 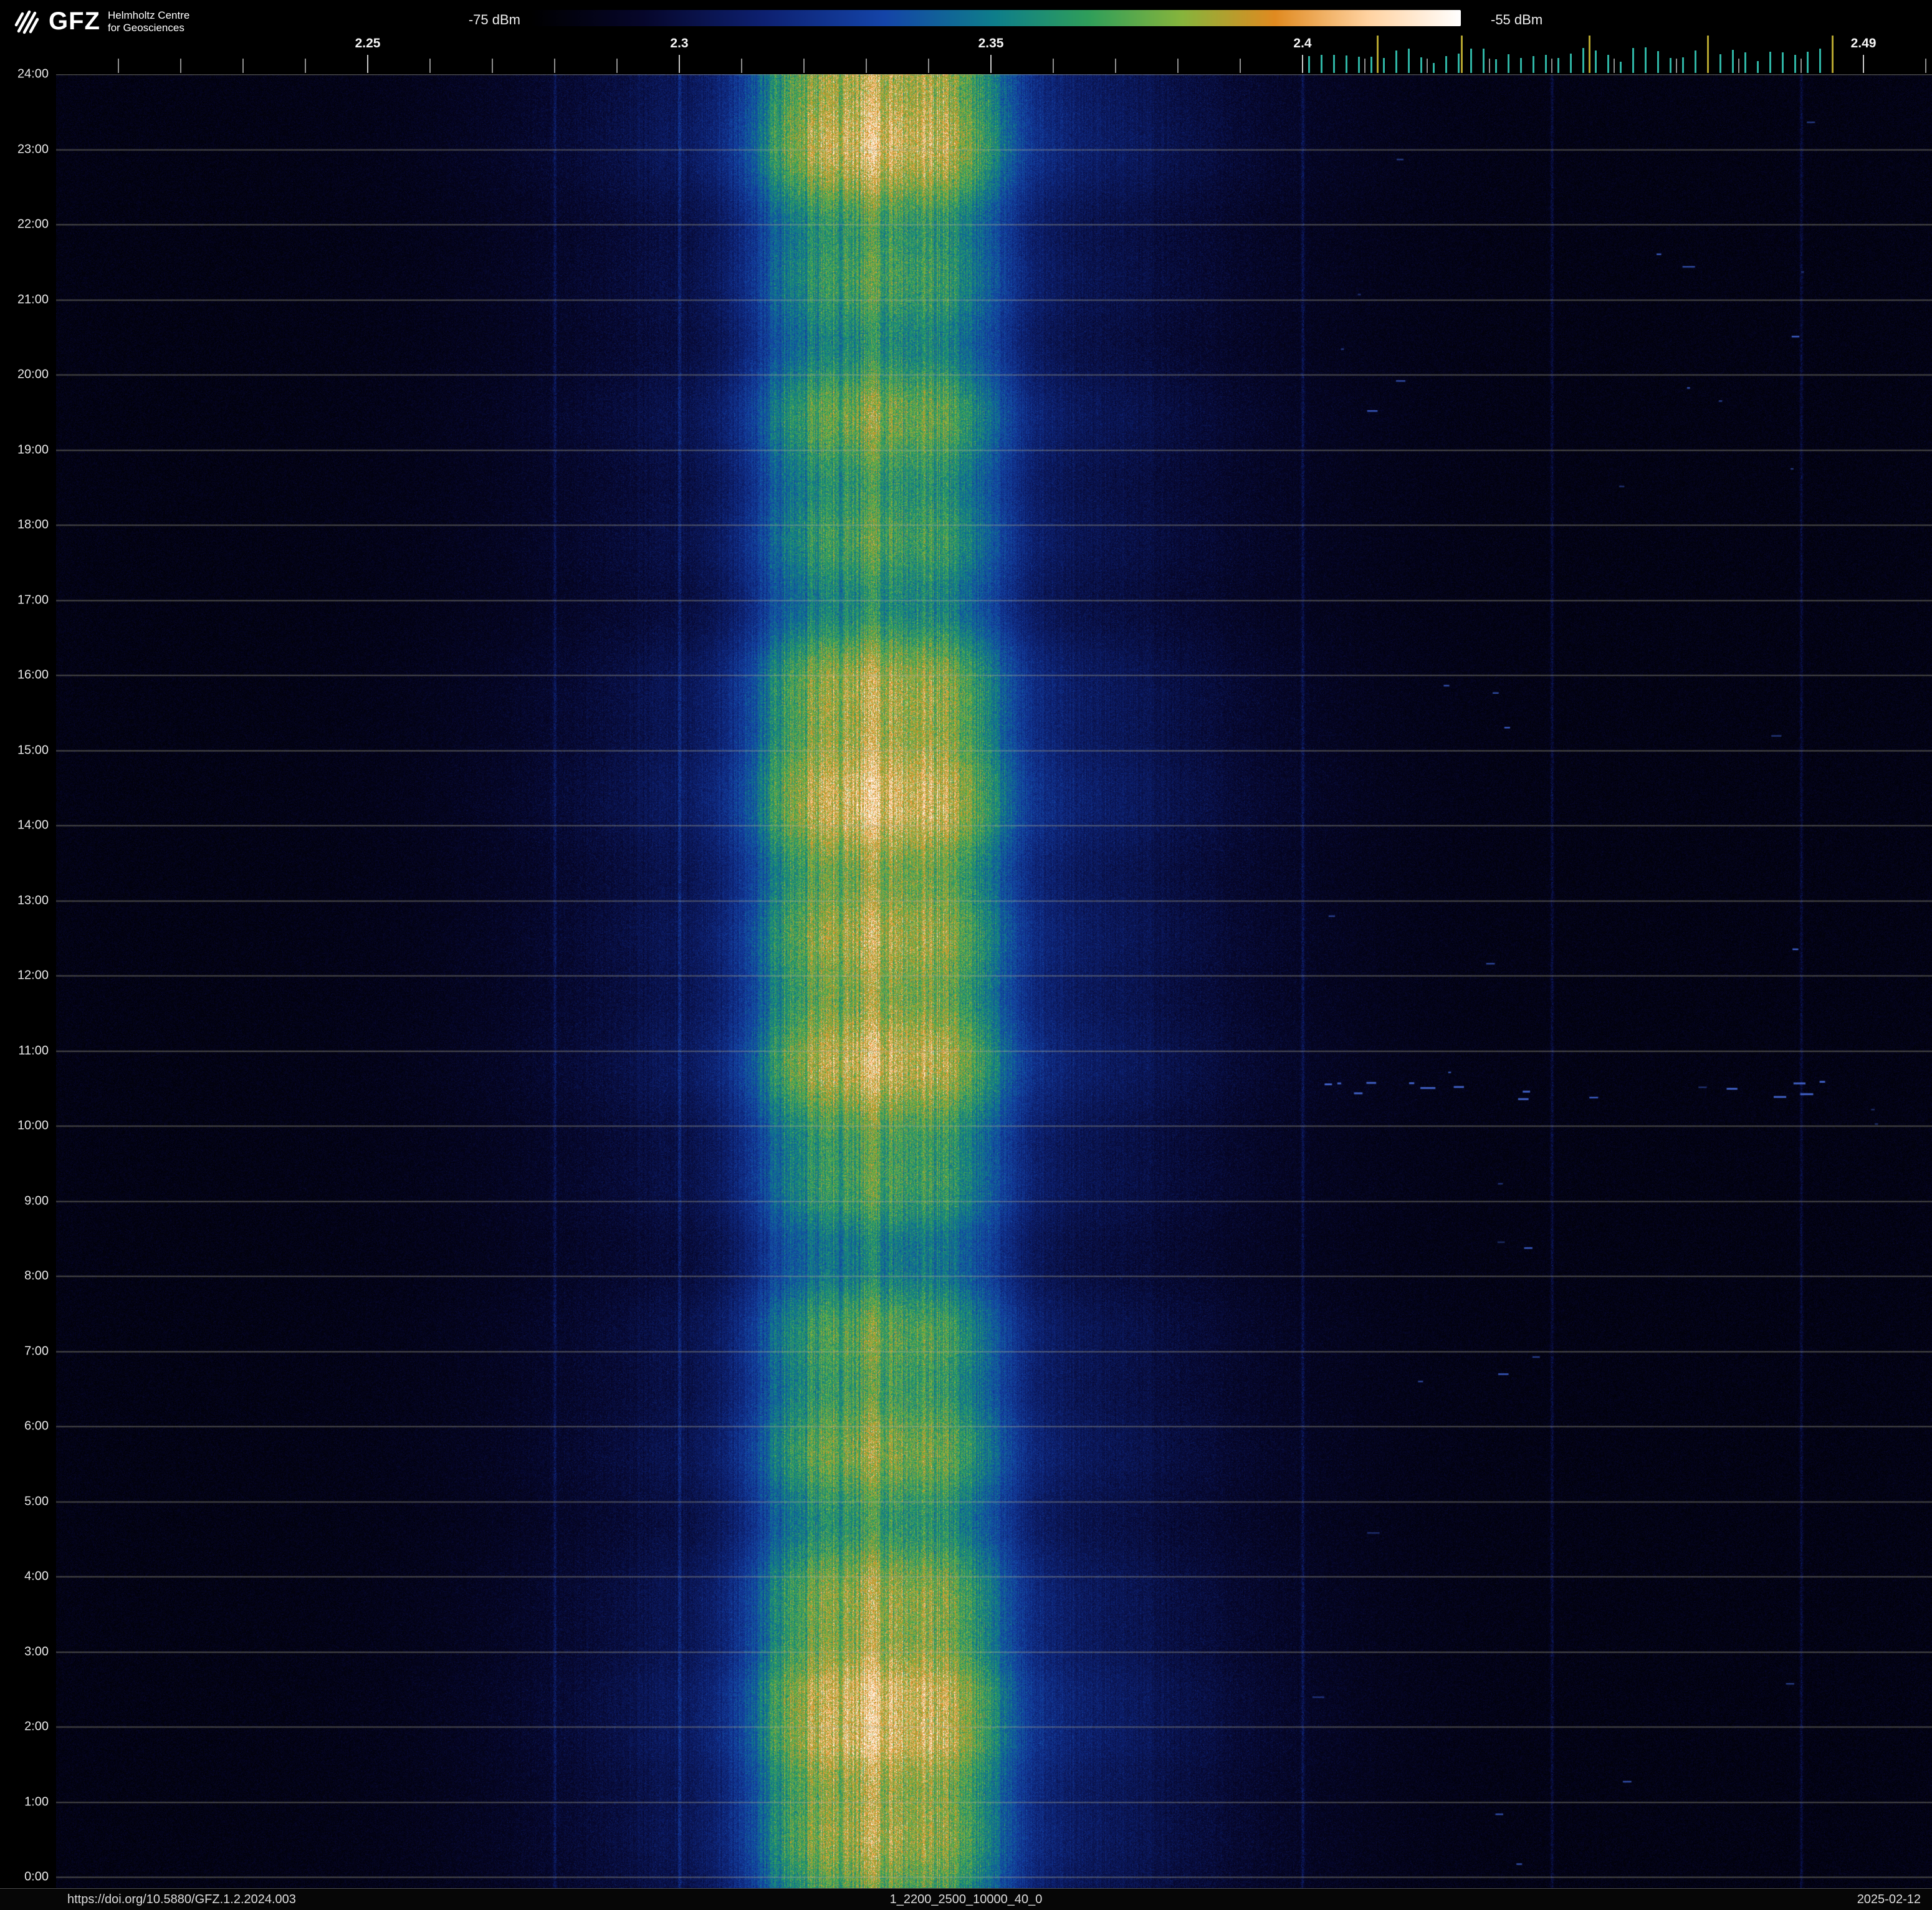 I want to click on freq-tick-label: 2.49, so click(x=1863, y=43).